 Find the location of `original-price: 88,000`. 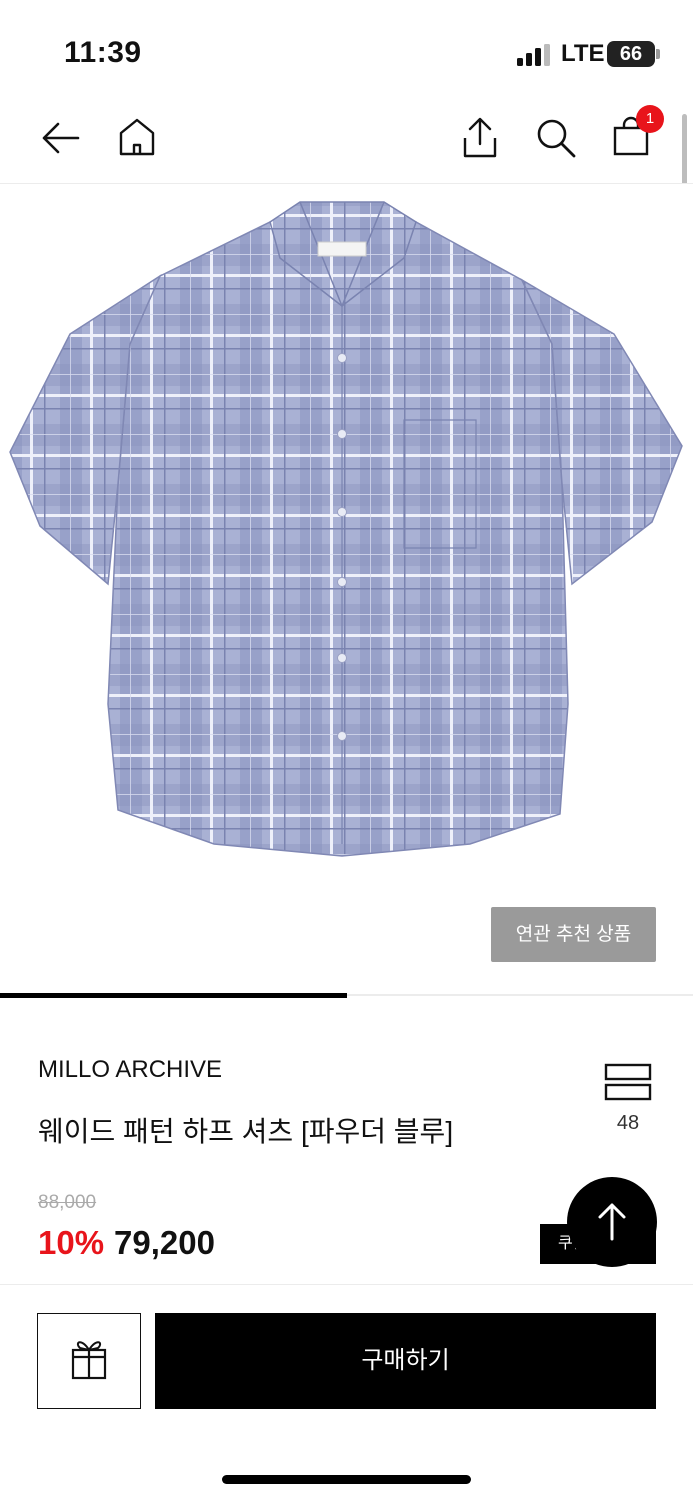

original-price: 88,000 is located at coordinates (67, 1202).